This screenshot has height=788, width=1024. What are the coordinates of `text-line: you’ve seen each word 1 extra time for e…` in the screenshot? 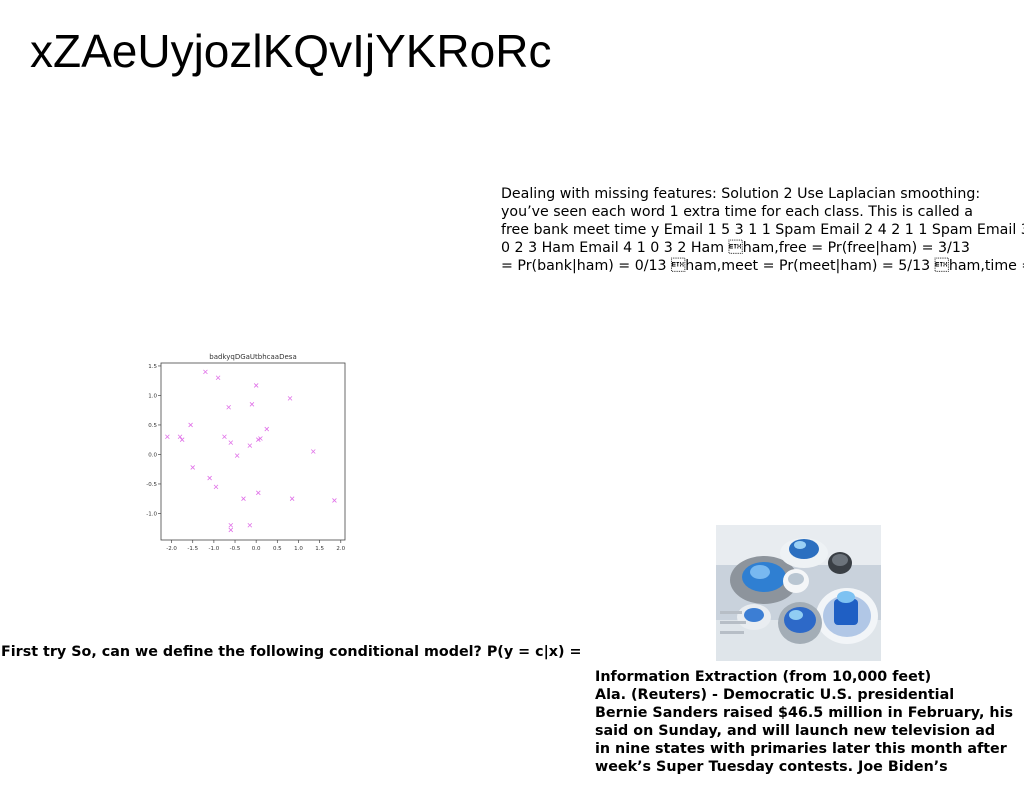 It's located at (737, 212).